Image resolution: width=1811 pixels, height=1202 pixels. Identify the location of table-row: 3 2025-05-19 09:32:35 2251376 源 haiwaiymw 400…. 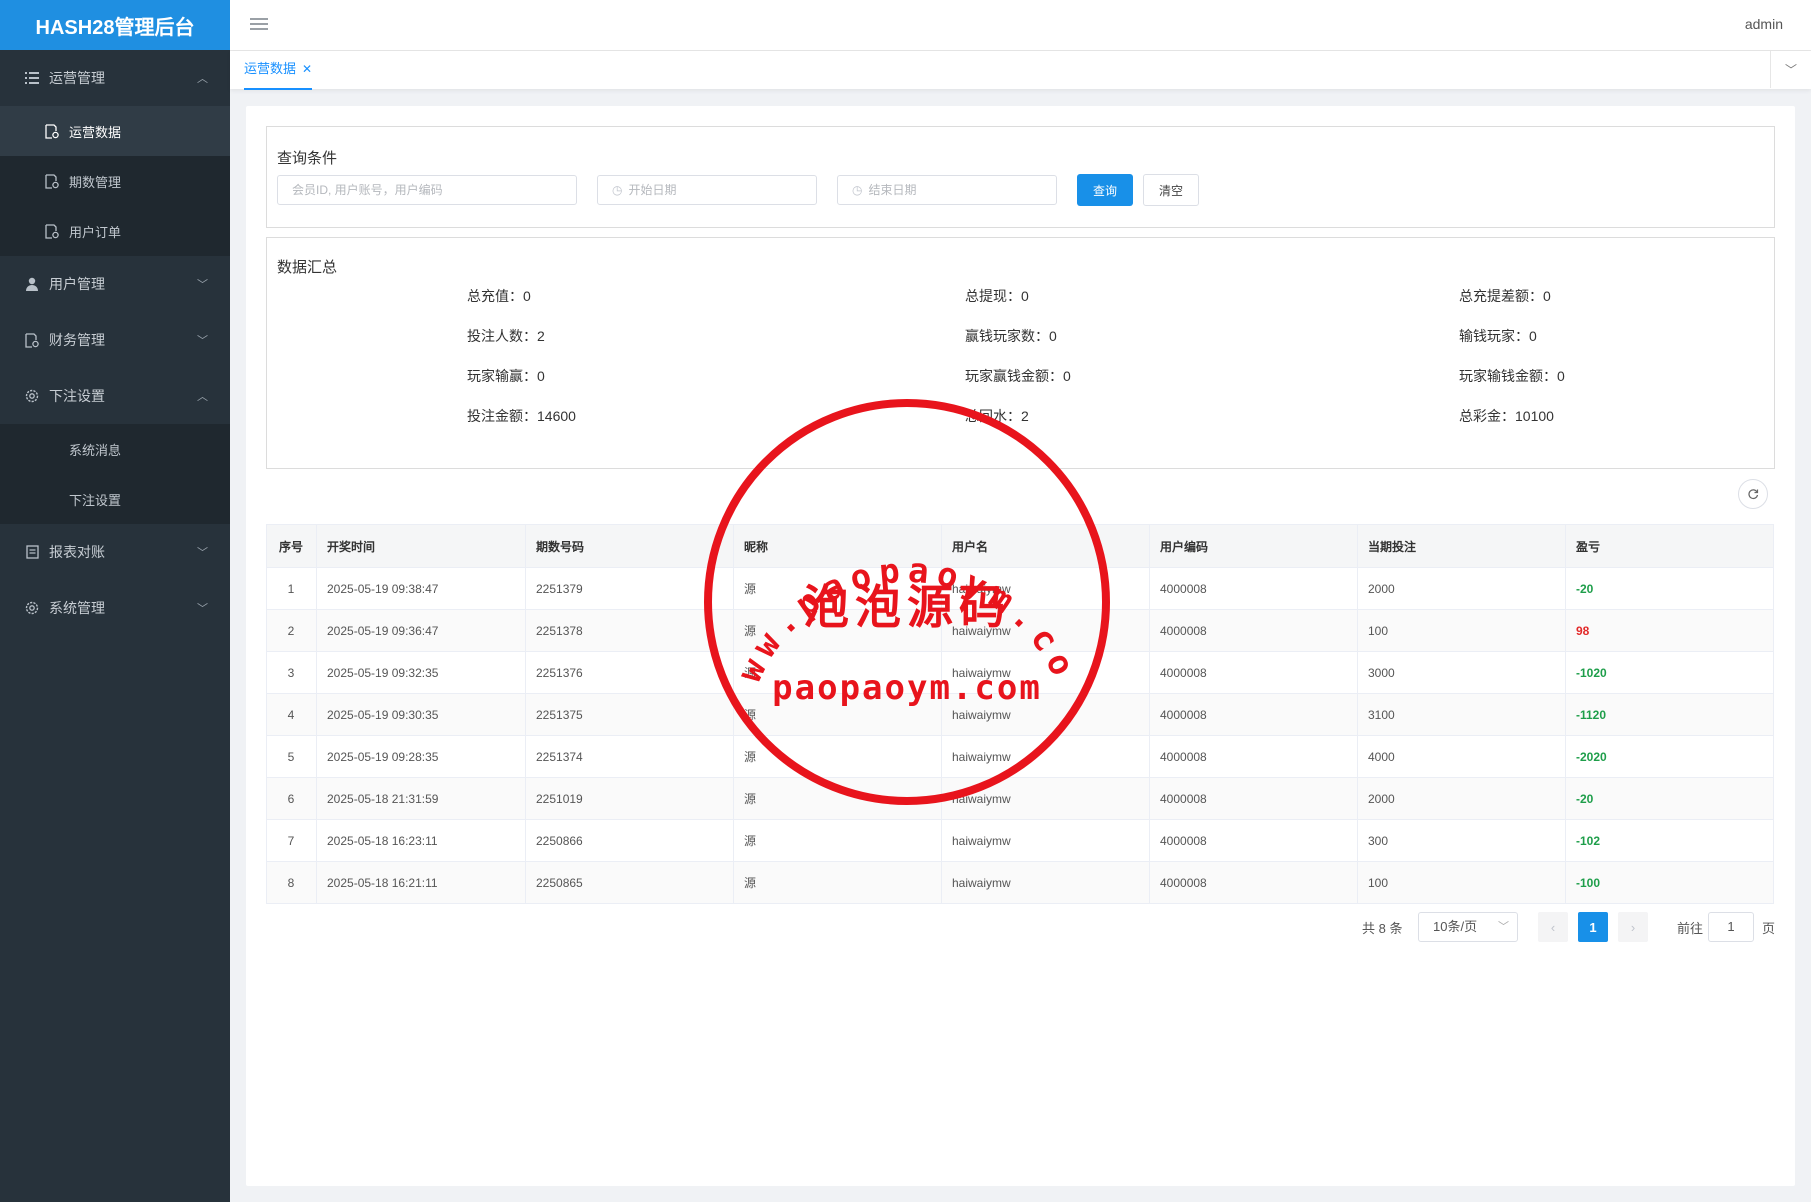
(1020, 672).